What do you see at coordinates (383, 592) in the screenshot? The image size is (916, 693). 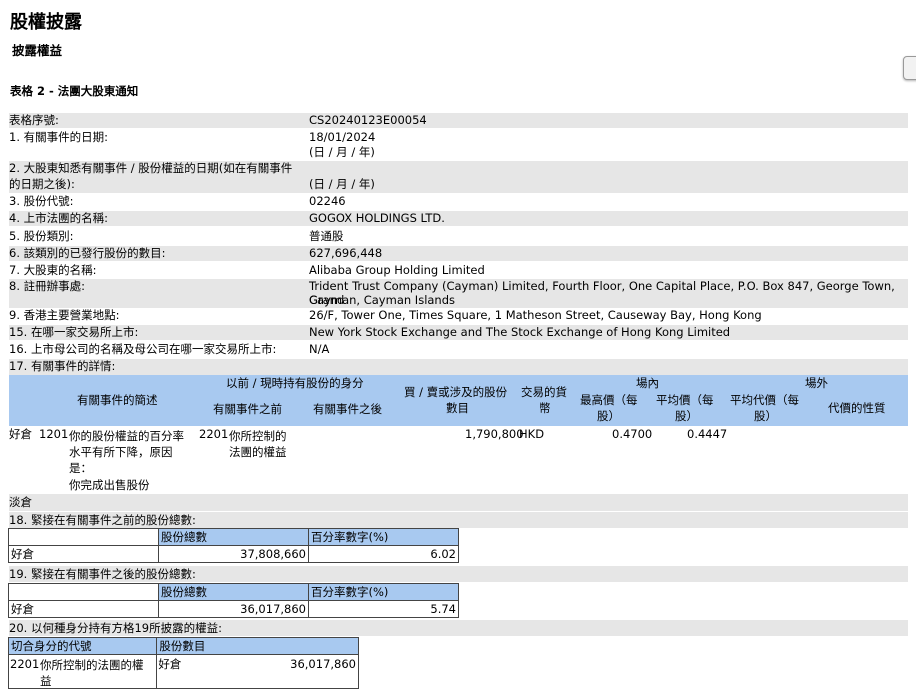 I see `sec19-col-pct: 百分率數字(%)` at bounding box center [383, 592].